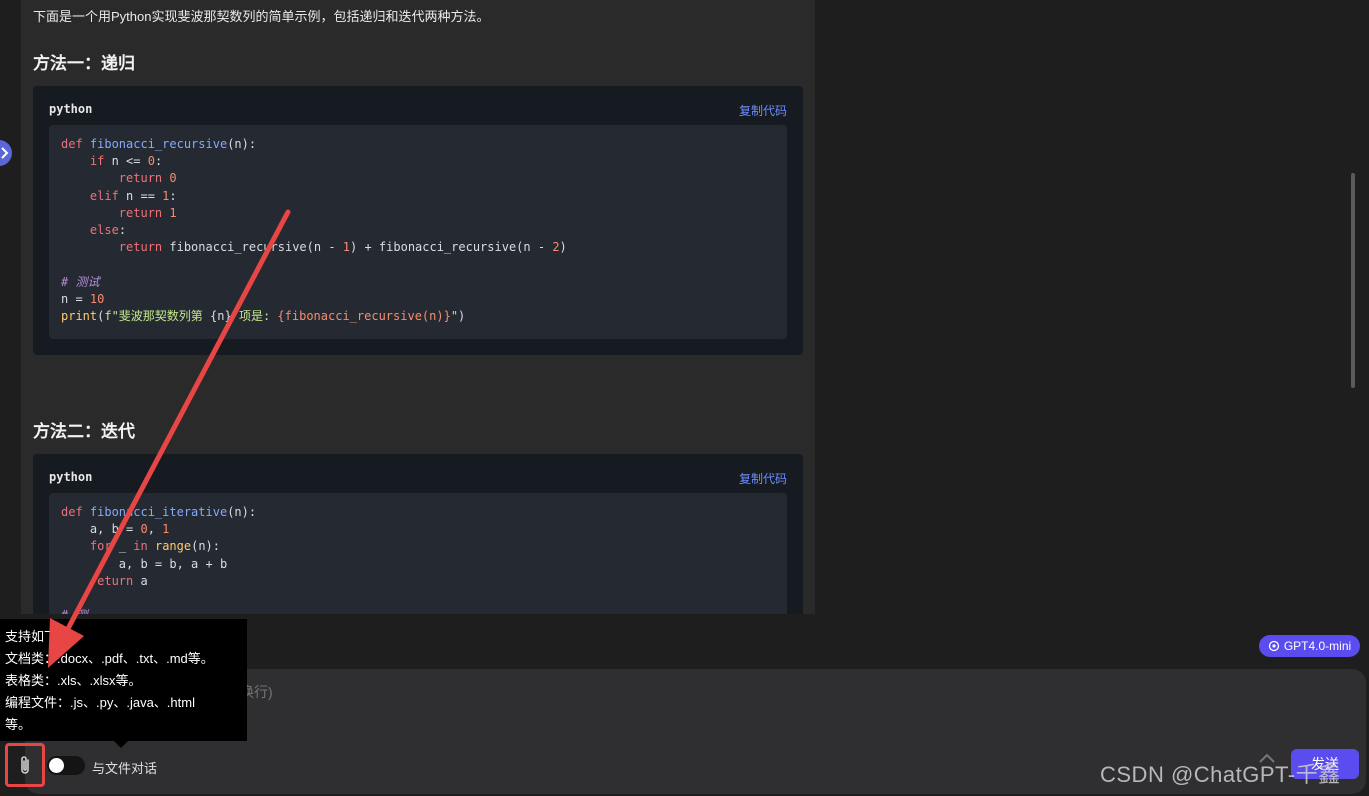 This screenshot has height=796, width=1369. What do you see at coordinates (100, 702) in the screenshot?
I see `tooltip-line: 编程文件：.js、.py、.java、.html` at bounding box center [100, 702].